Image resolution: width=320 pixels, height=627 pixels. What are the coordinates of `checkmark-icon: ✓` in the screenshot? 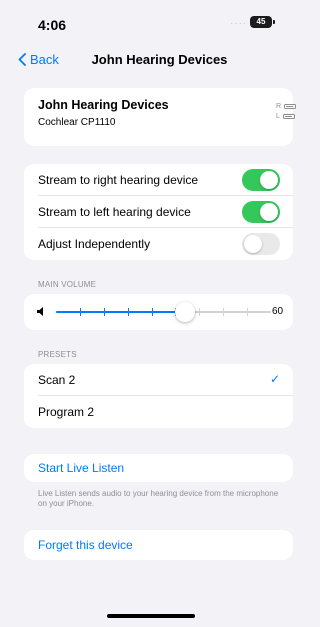 It's located at (275, 379).